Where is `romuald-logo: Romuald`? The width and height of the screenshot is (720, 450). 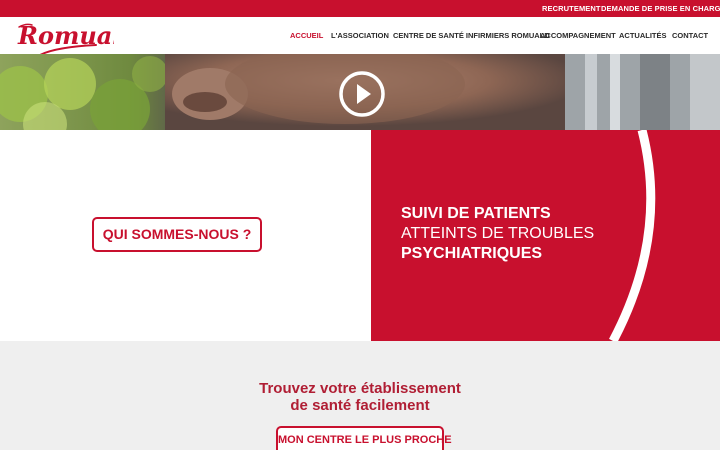
romuald-logo: Romuald is located at coordinates (77, 37).